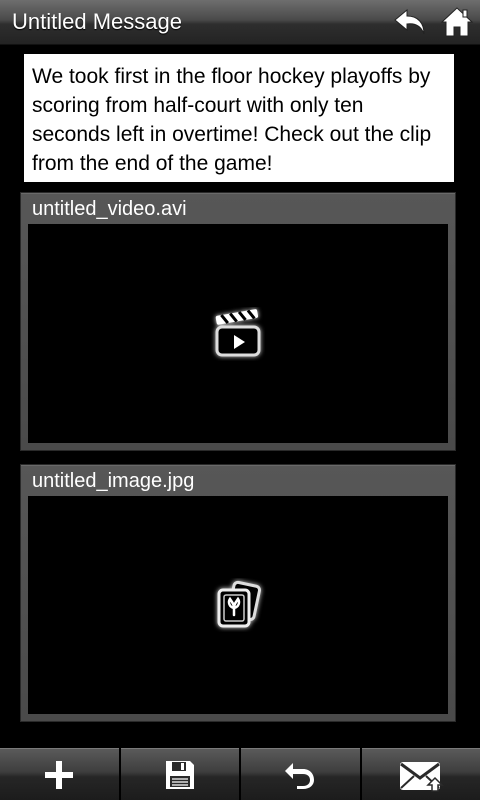 The height and width of the screenshot is (800, 480). I want to click on send-button, so click(420, 774).